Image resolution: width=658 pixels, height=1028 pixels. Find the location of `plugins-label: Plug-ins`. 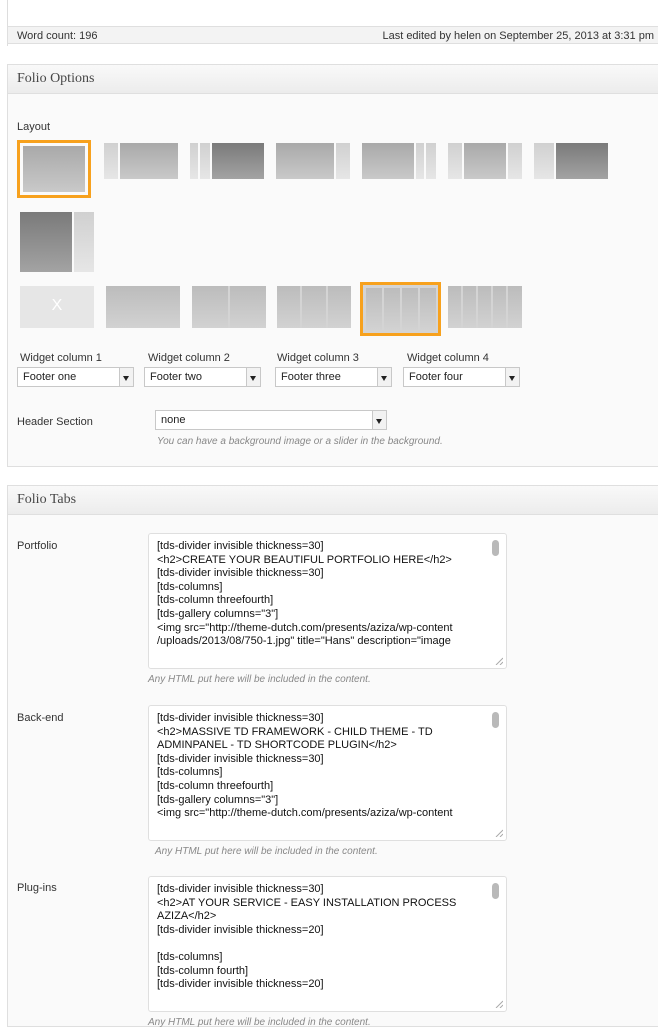

plugins-label: Plug-ins is located at coordinates (37, 888).